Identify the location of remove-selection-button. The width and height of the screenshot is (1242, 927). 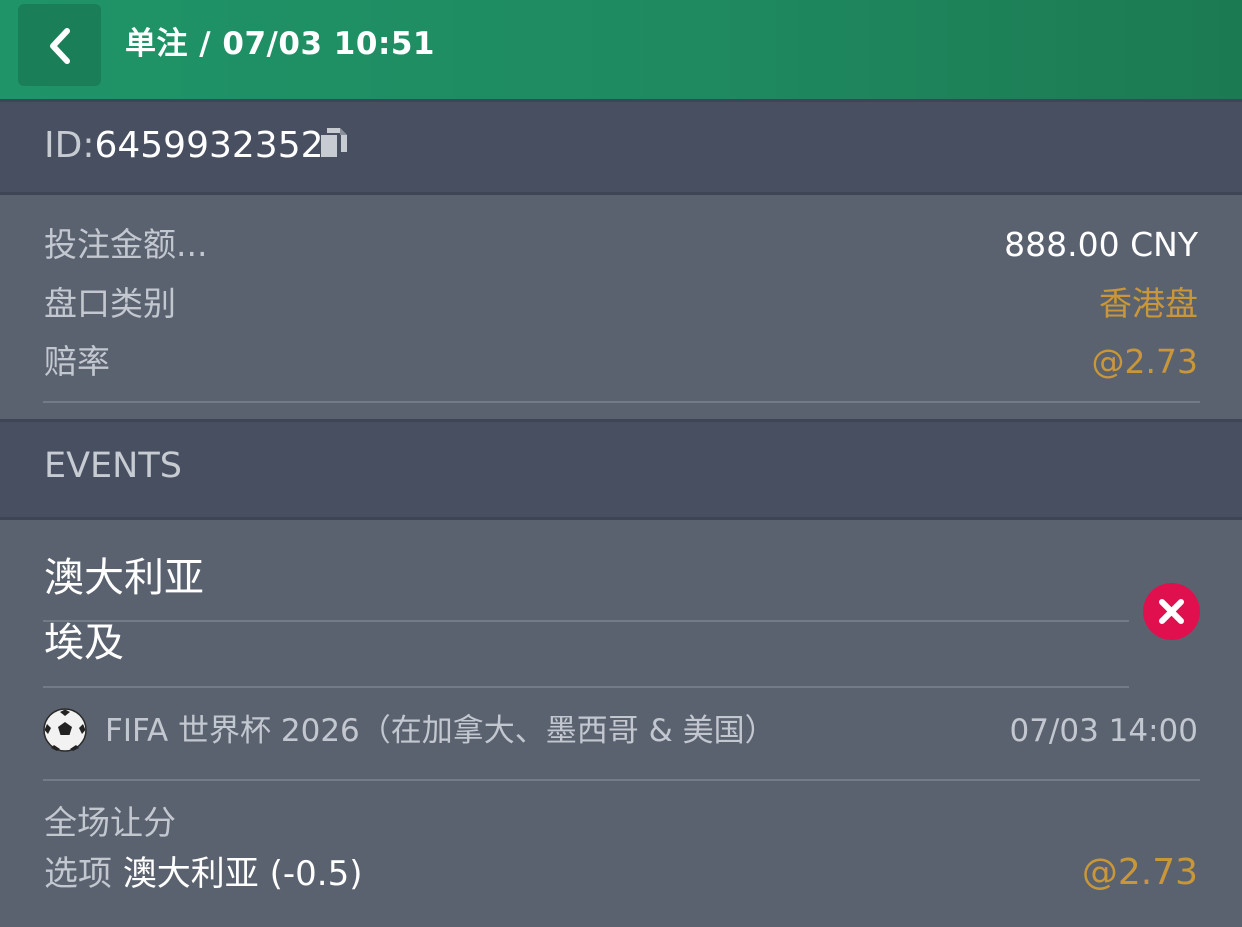
(1171, 611).